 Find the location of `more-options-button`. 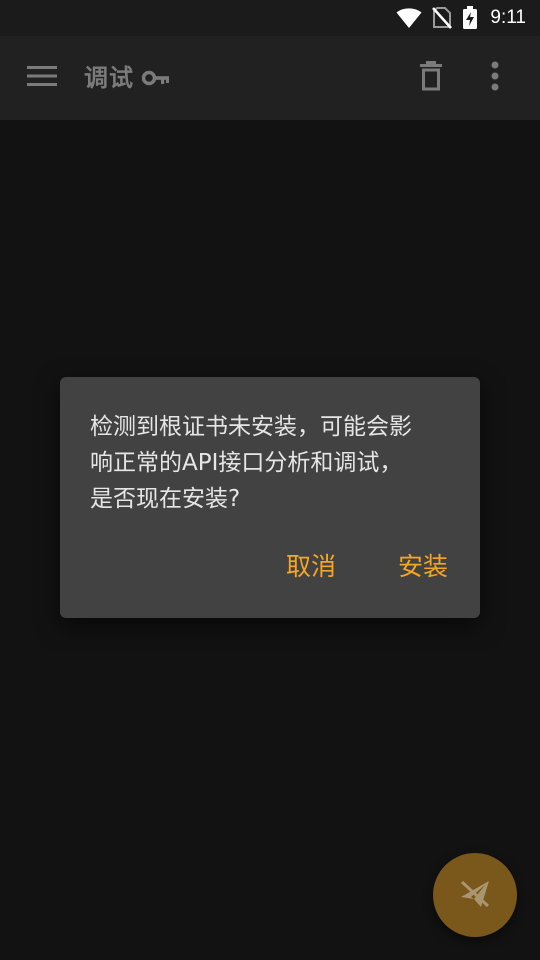

more-options-button is located at coordinates (495, 78).